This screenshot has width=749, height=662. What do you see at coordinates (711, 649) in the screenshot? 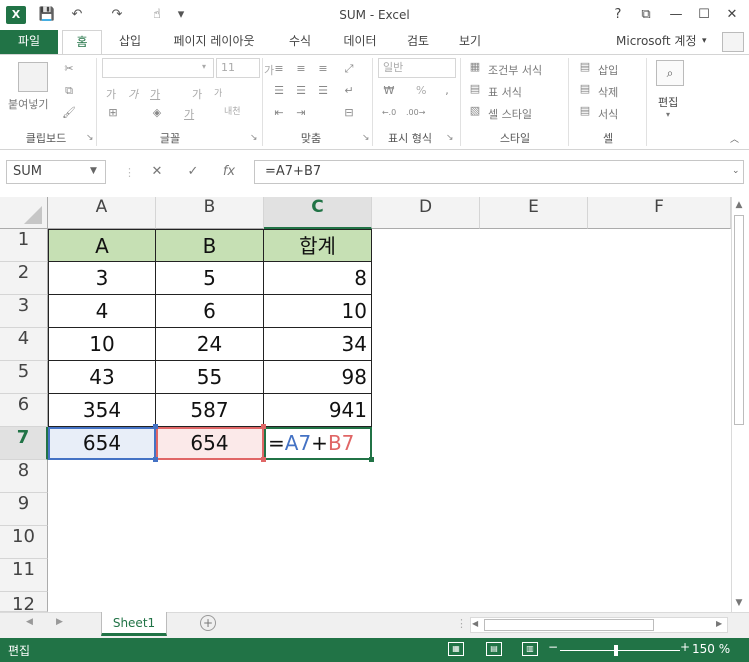
I see `zoom-level: 150 %` at bounding box center [711, 649].